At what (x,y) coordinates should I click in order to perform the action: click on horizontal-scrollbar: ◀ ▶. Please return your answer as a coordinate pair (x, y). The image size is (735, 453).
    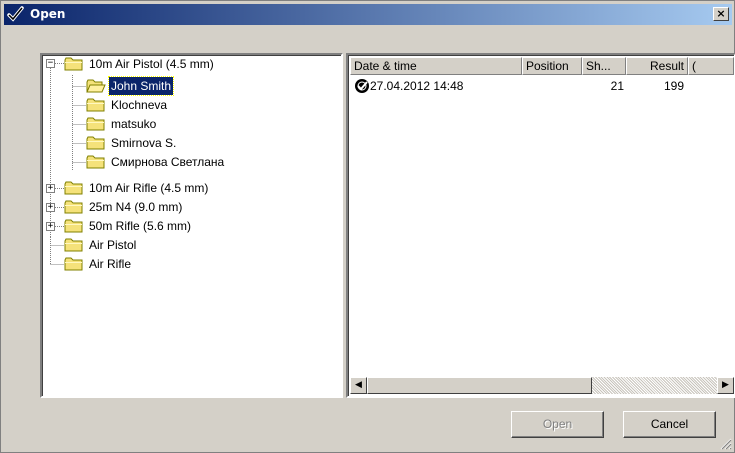
    Looking at the image, I should click on (542, 385).